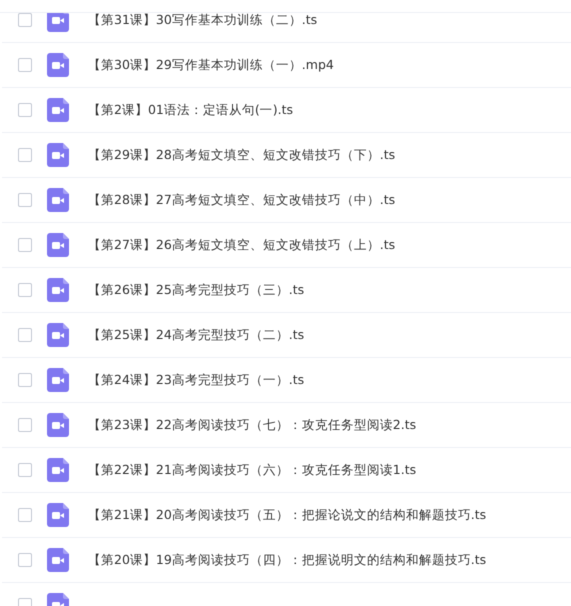 Image resolution: width=571 pixels, height=606 pixels. I want to click on file-name: 【第23课】22高考阅读技巧（七）：攻克任务型阅读2.ts, so click(252, 425).